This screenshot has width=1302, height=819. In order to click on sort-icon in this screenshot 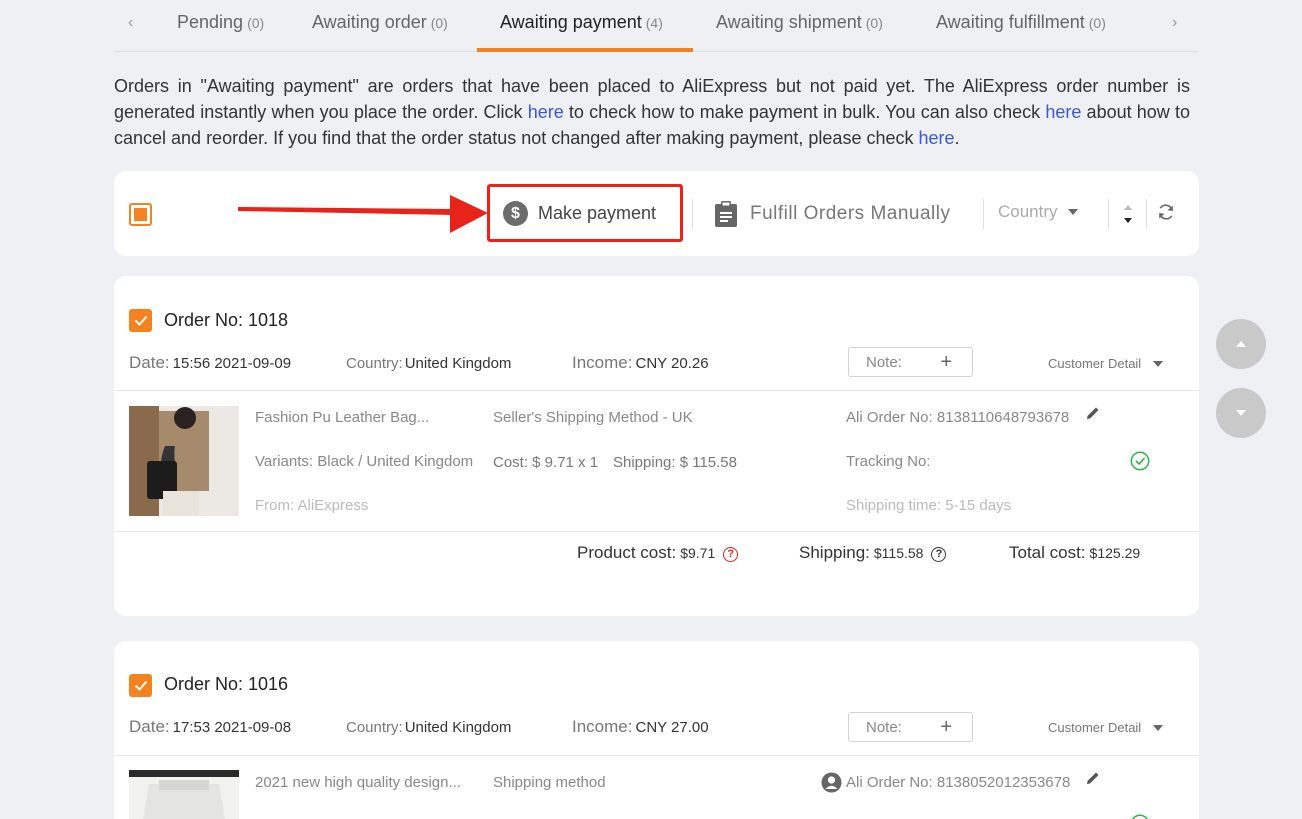, I will do `click(1128, 214)`.